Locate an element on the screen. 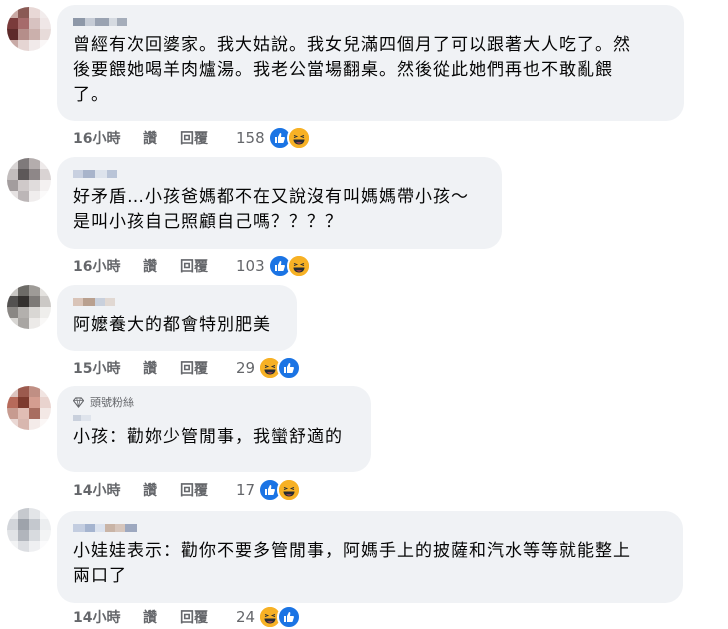  reaction-count: 103 is located at coordinates (250, 266).